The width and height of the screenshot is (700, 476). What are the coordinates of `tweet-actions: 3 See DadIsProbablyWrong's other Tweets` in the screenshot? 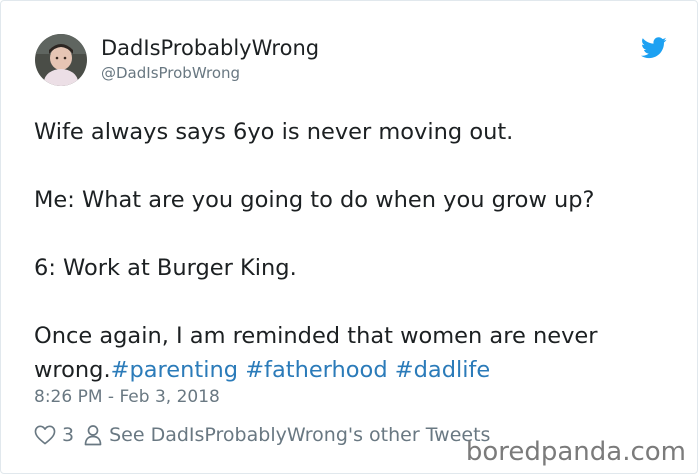 It's located at (262, 435).